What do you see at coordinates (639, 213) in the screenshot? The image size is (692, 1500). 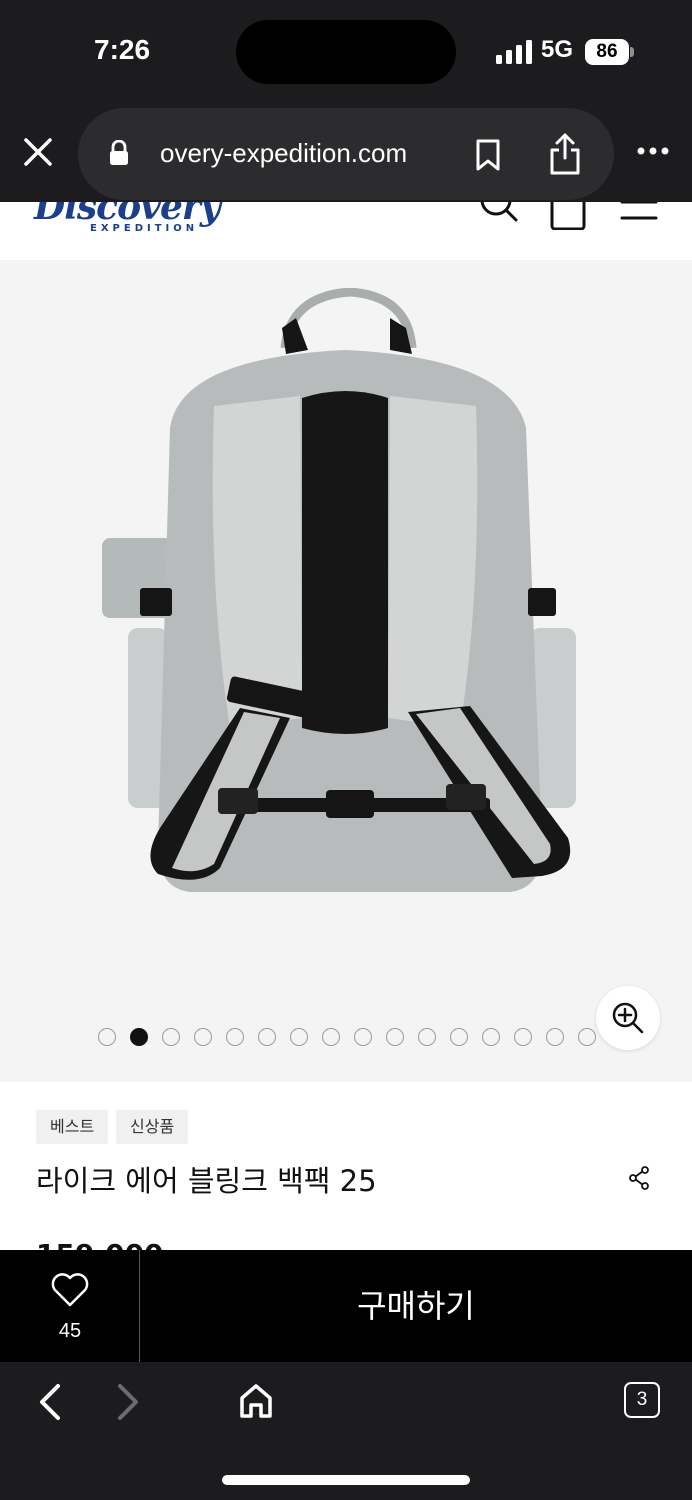 I see `menu-icon` at bounding box center [639, 213].